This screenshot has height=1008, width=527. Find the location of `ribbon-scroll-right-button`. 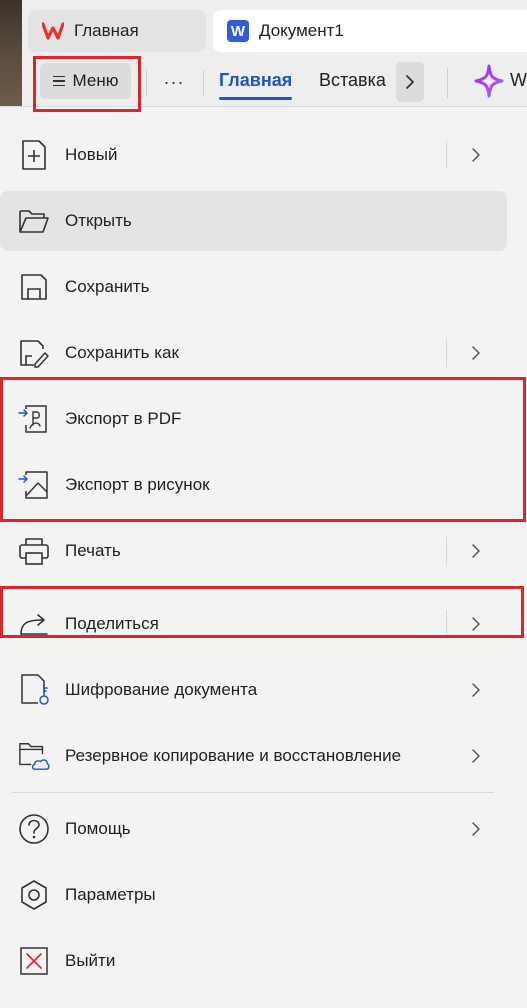

ribbon-scroll-right-button is located at coordinates (410, 82).